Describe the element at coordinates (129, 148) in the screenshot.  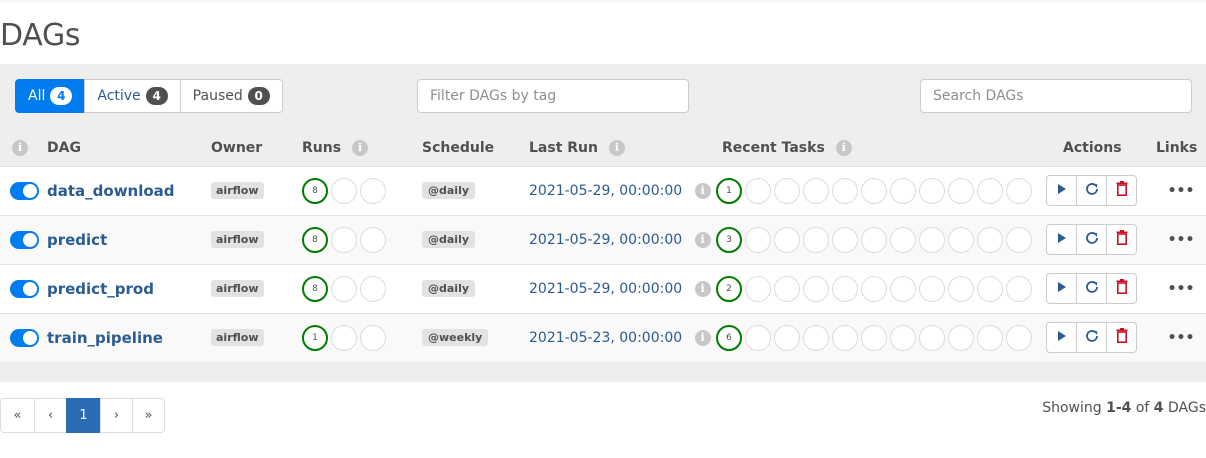
I see `header-dag: DAG` at that location.